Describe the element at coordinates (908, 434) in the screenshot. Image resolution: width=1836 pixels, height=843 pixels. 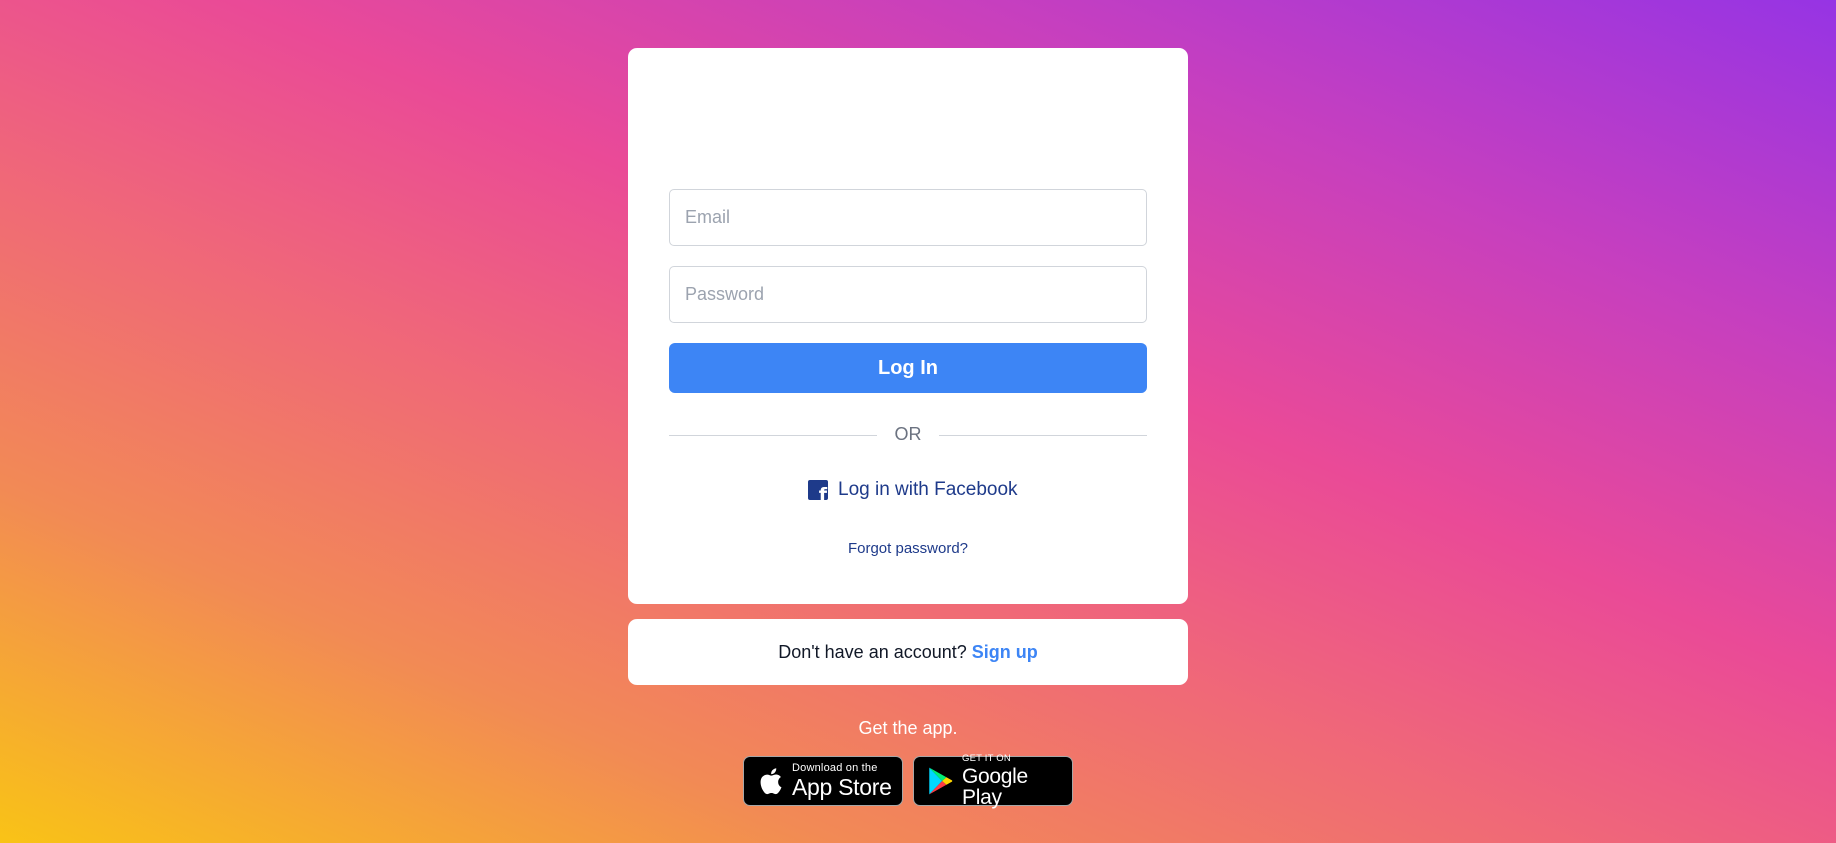
I see `or-divider-text: OR` at that location.